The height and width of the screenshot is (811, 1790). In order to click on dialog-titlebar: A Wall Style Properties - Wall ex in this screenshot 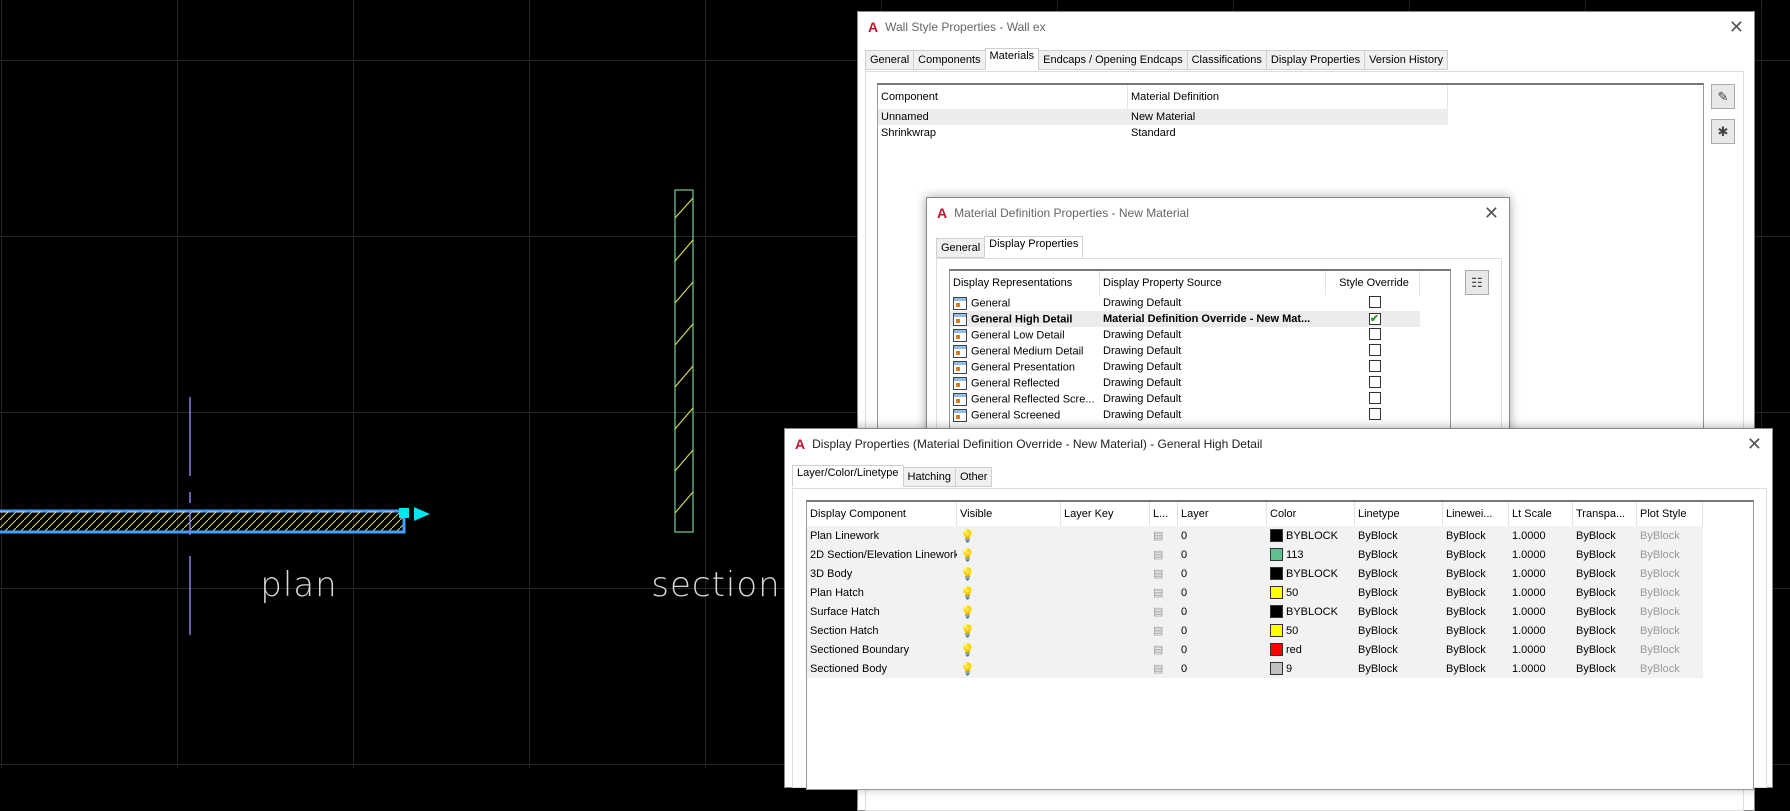, I will do `click(1306, 27)`.